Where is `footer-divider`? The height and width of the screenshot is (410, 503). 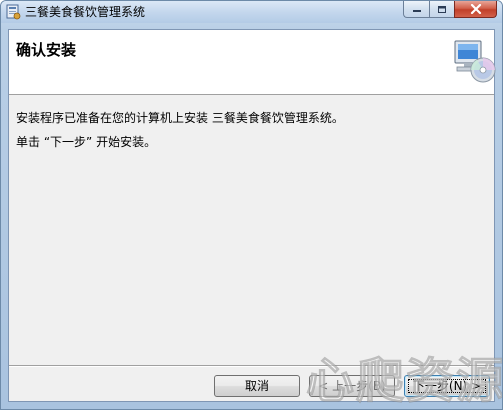 footer-divider is located at coordinates (251, 366).